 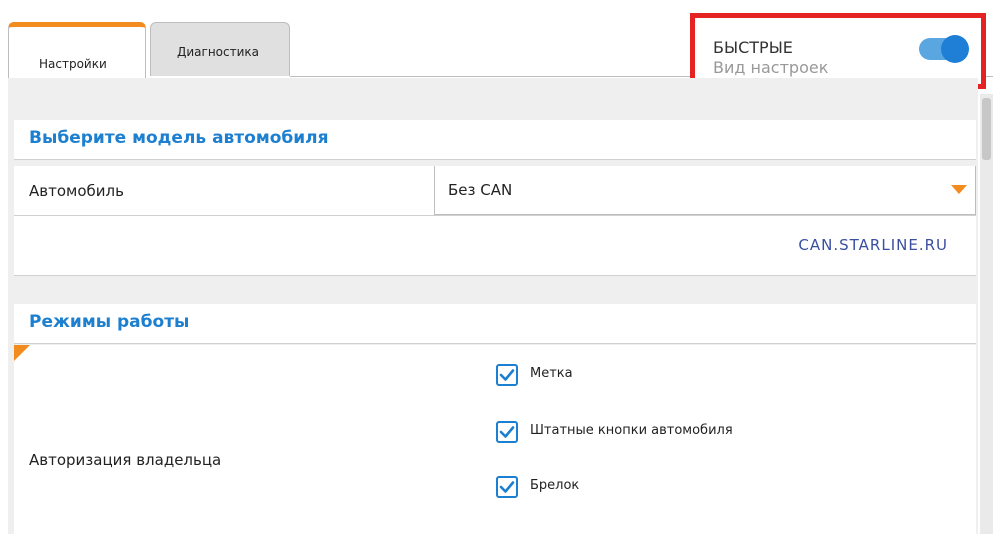 What do you see at coordinates (771, 67) in the screenshot?
I see `settings-view-subtitle: Вид настроек` at bounding box center [771, 67].